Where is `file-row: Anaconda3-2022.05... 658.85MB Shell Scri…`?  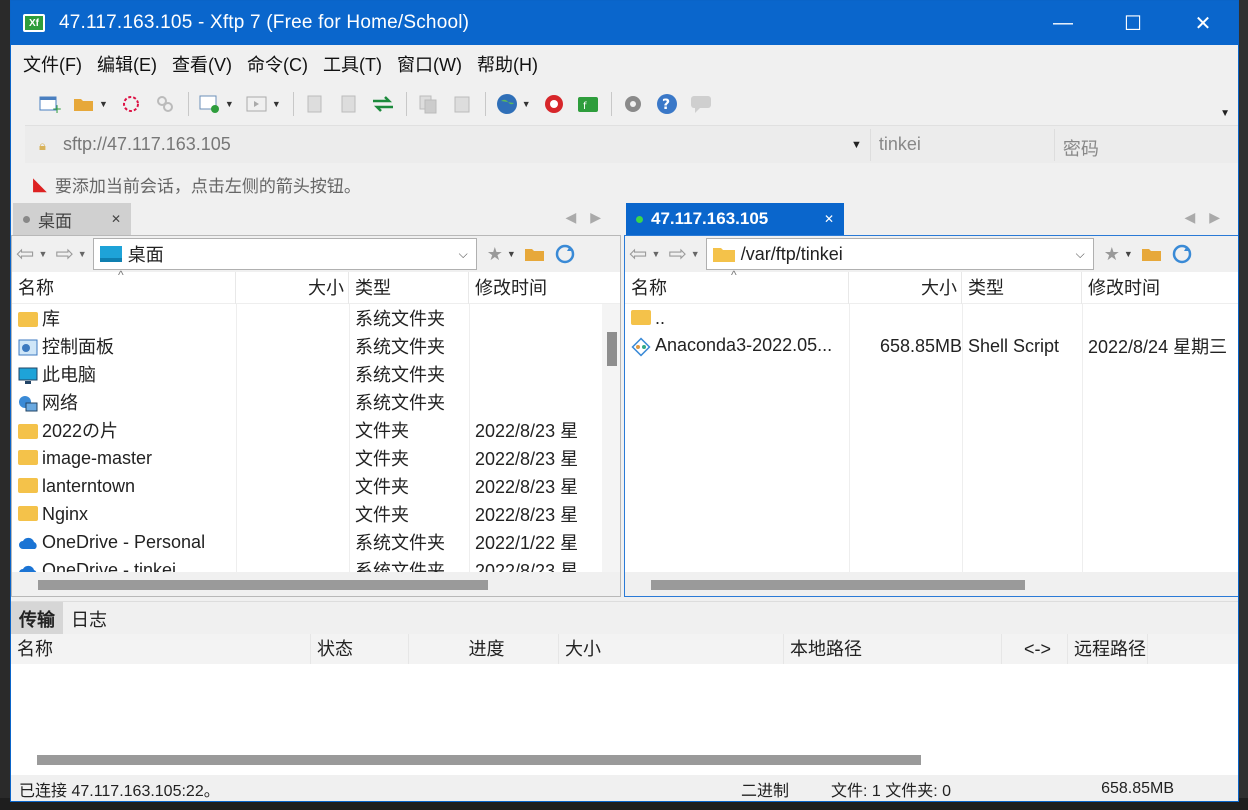 file-row: Anaconda3-2022.05... 658.85MB Shell Scri… is located at coordinates (931, 346).